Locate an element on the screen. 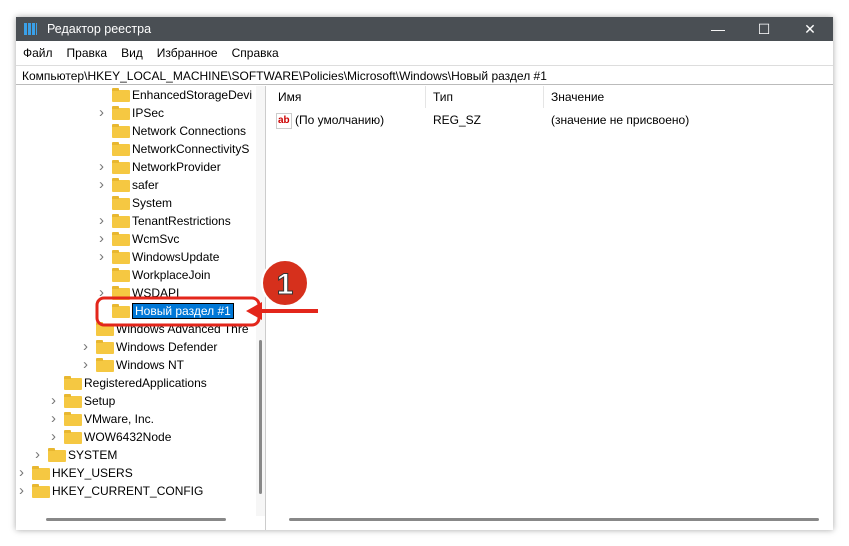 This screenshot has width=849, height=546. arrow-head is located at coordinates (254, 311).